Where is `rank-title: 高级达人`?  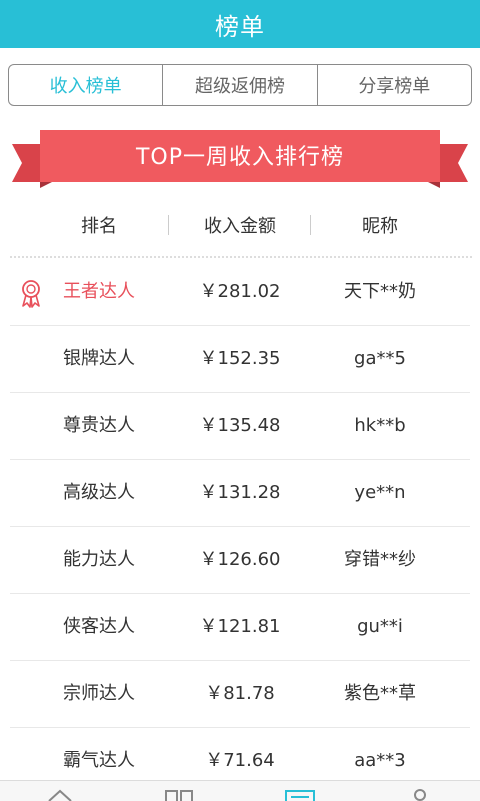
rank-title: 高级达人 is located at coordinates (99, 492).